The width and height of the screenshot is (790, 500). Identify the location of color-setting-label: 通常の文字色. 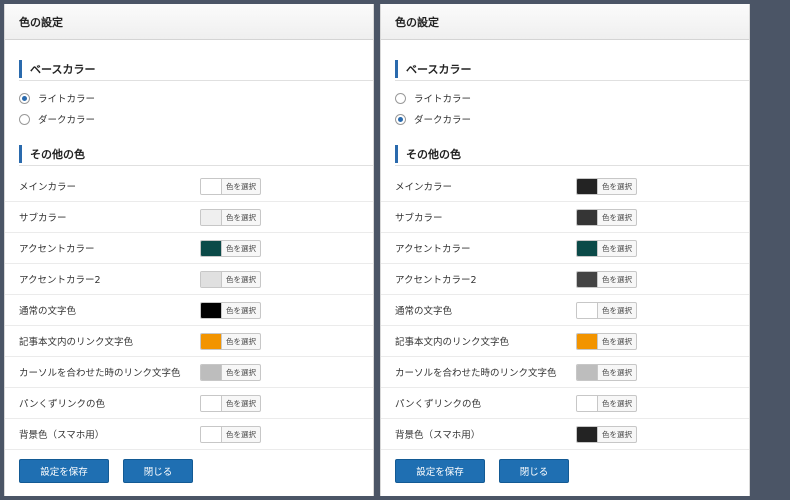
(48, 311).